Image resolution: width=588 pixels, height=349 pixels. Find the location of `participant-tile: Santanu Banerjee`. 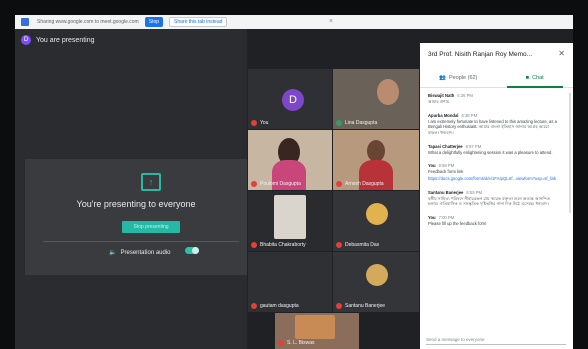

participant-tile: Santanu Banerjee is located at coordinates (376, 282).